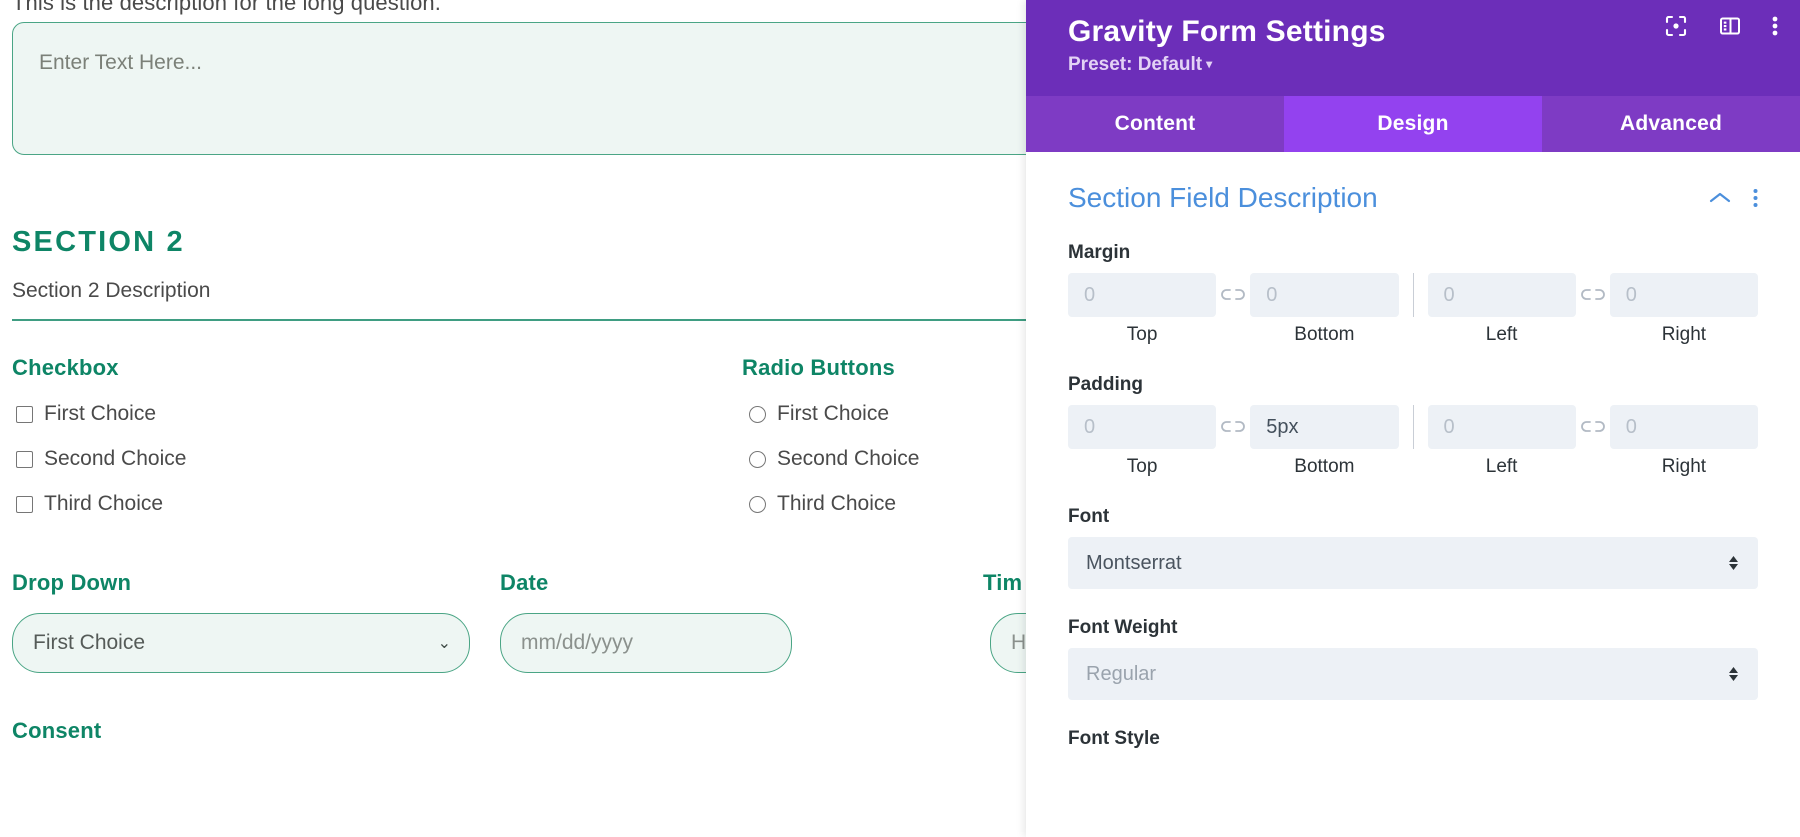  Describe the element at coordinates (1413, 467) in the screenshot. I see `padding-captions: Top Bottom Left Right` at that location.